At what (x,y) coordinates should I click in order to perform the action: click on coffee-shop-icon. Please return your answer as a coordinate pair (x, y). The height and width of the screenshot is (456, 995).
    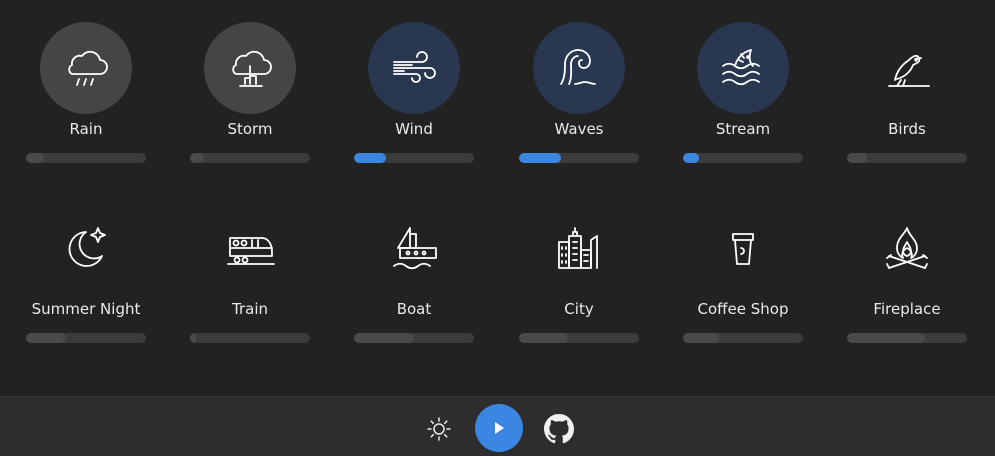
    Looking at the image, I should click on (743, 249).